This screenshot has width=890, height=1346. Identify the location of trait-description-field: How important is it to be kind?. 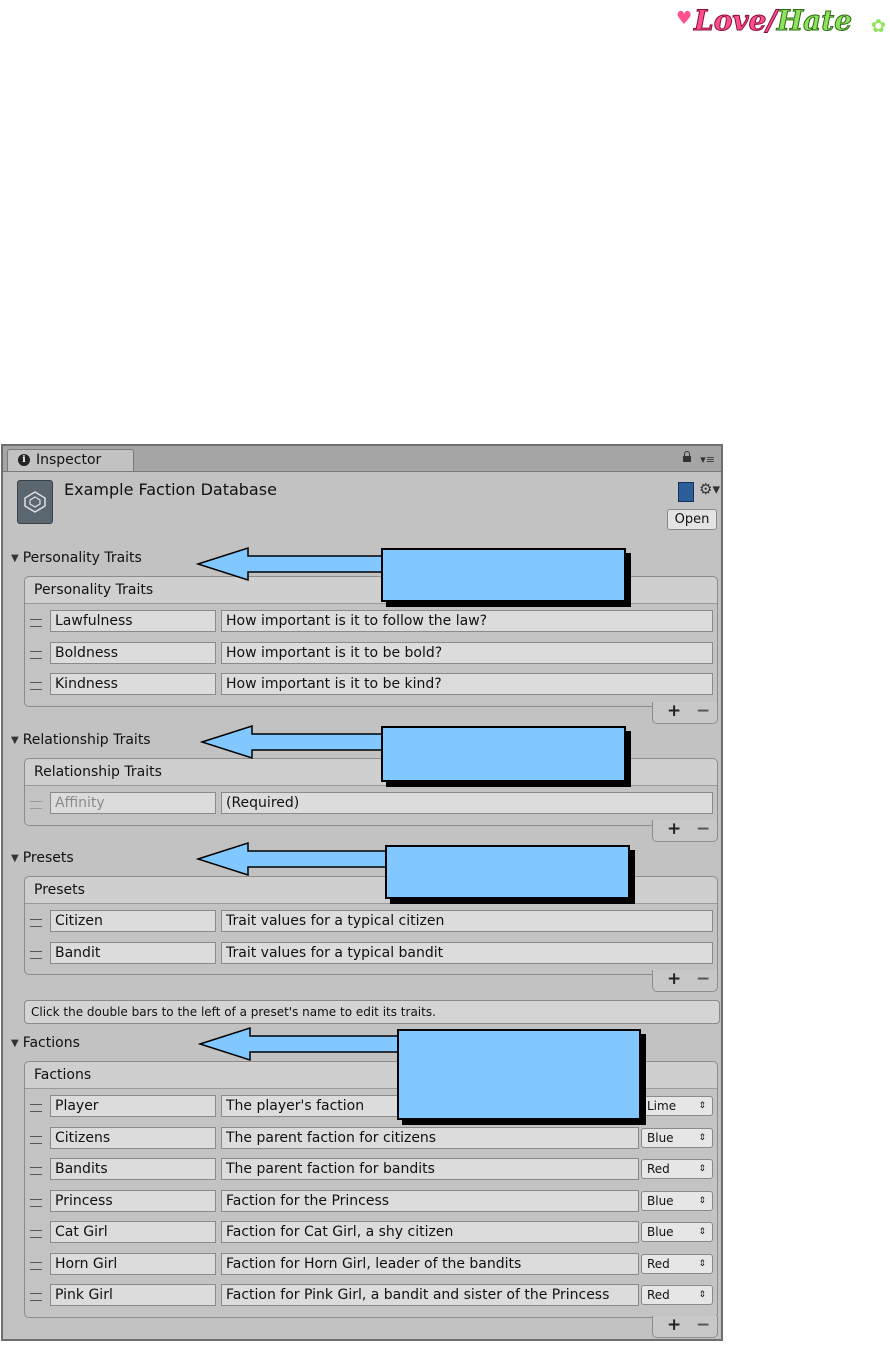
(467, 684).